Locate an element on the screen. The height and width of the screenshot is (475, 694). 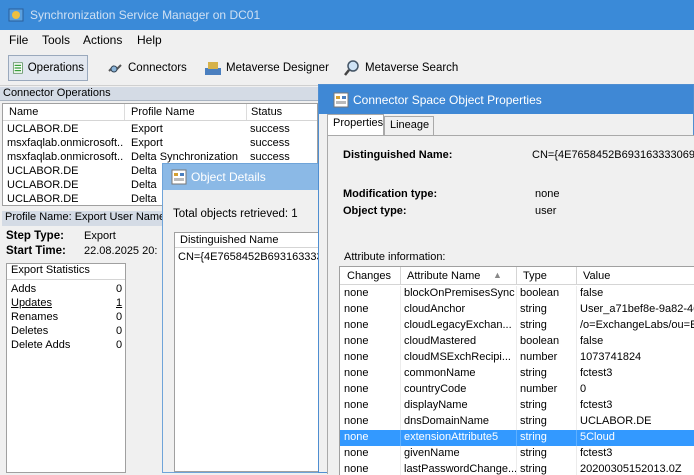
attr-name: displayName is located at coordinates (436, 405).